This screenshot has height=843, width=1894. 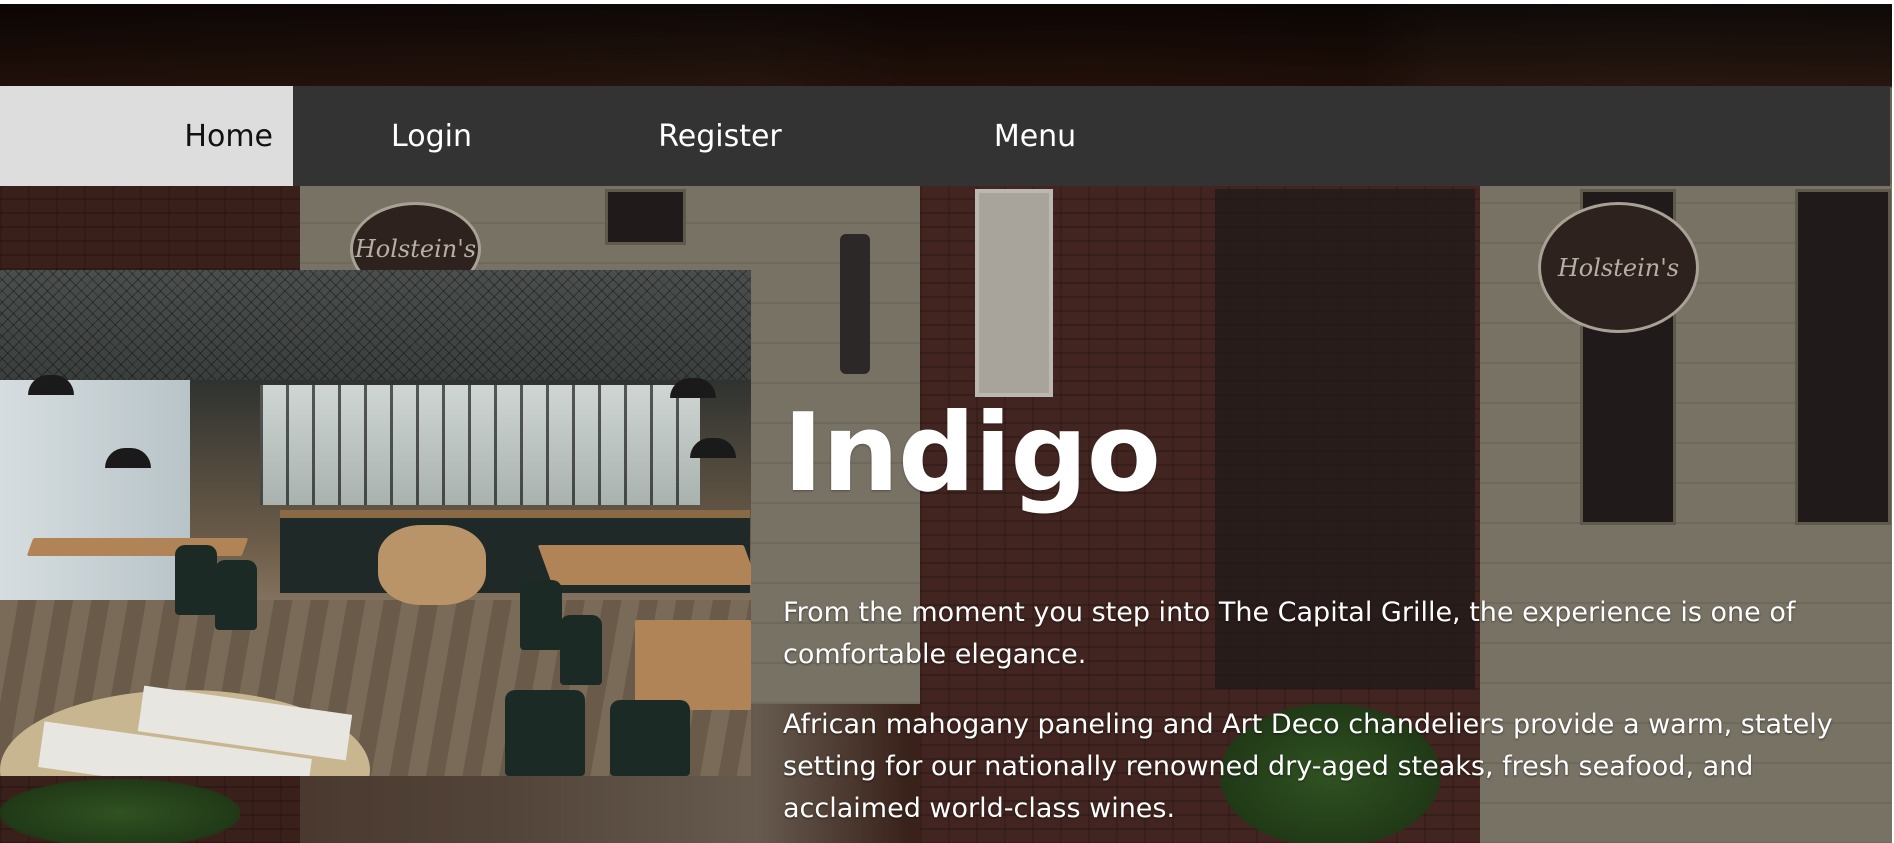 What do you see at coordinates (972, 453) in the screenshot?
I see `site-title: Indigo` at bounding box center [972, 453].